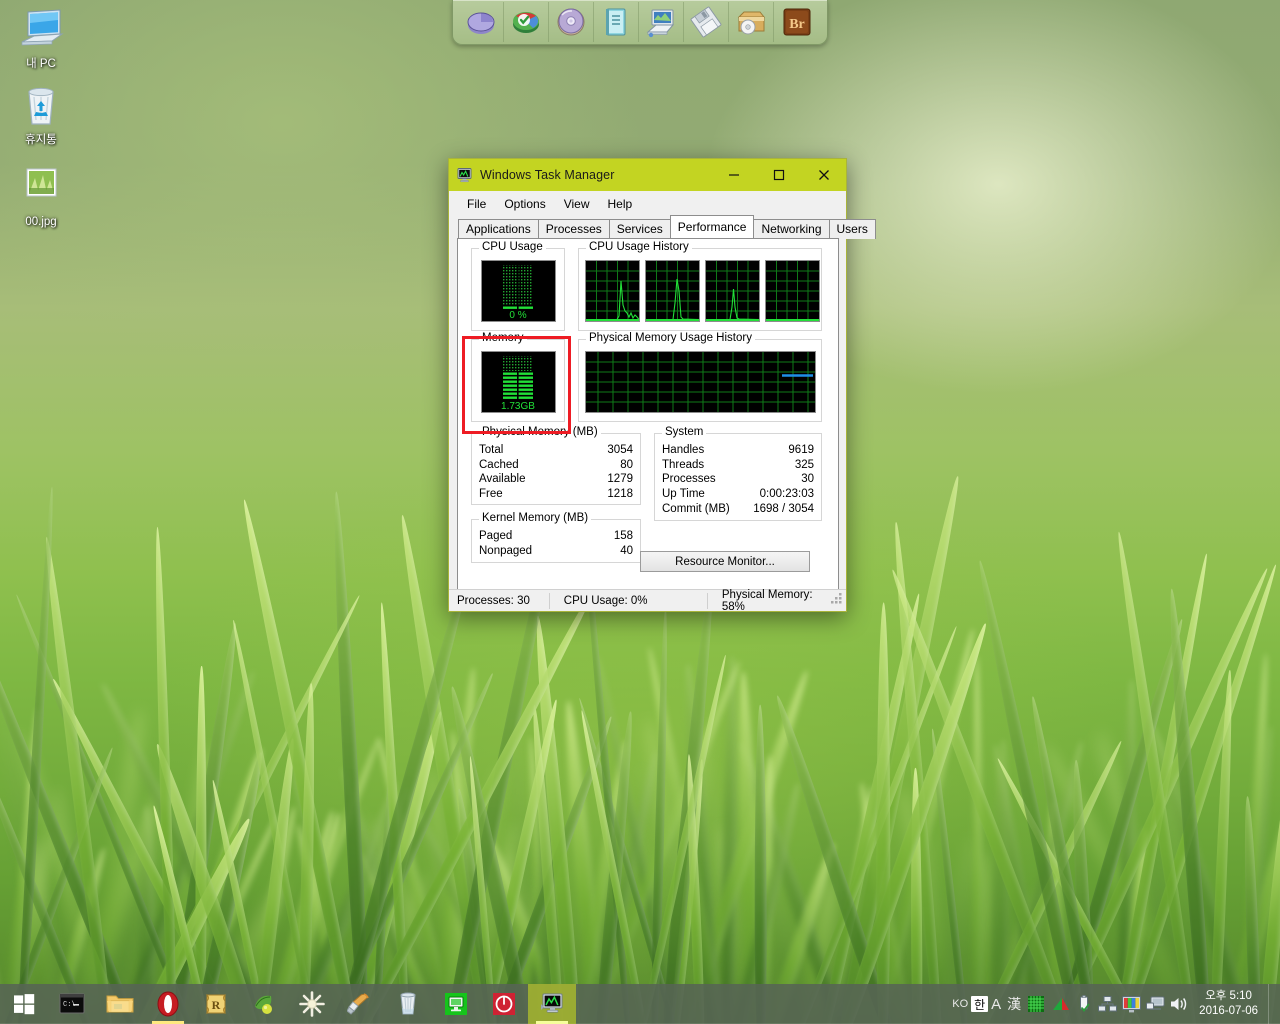 The height and width of the screenshot is (1024, 1280). What do you see at coordinates (647, 175) in the screenshot?
I see `window-titlebar: Windows Task Manager` at bounding box center [647, 175].